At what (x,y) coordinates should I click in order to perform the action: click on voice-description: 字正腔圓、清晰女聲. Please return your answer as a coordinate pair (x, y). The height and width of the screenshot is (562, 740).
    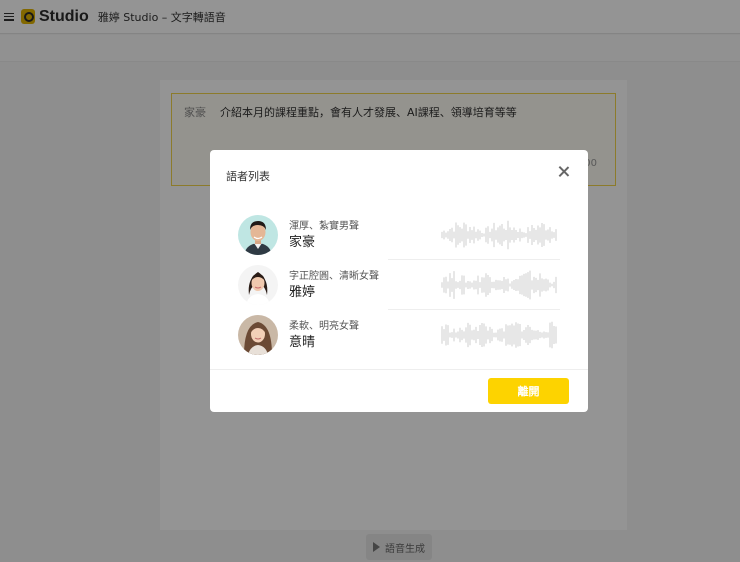
    Looking at the image, I should click on (334, 276).